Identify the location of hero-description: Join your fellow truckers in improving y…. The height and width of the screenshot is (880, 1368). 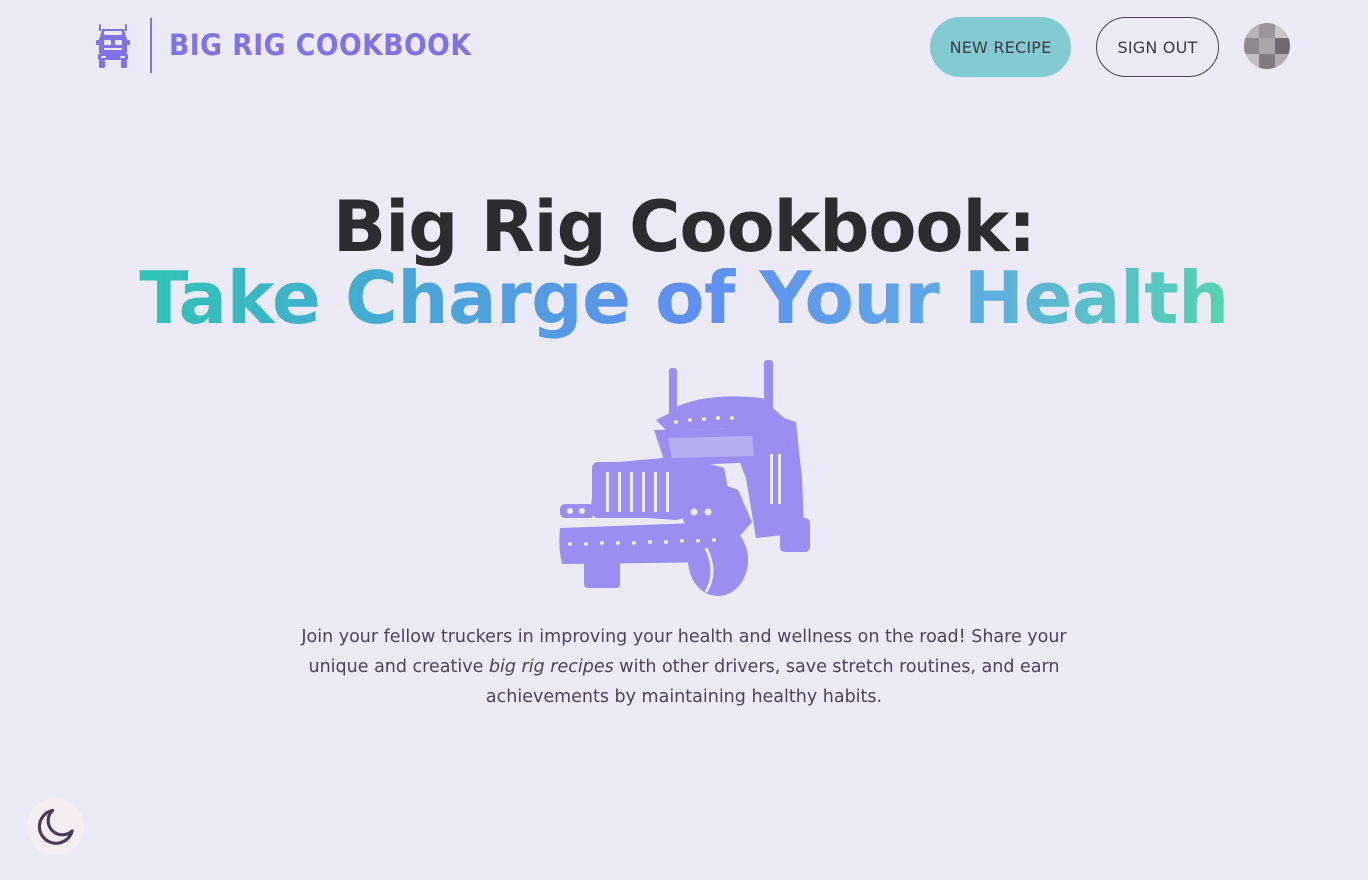
(684, 667).